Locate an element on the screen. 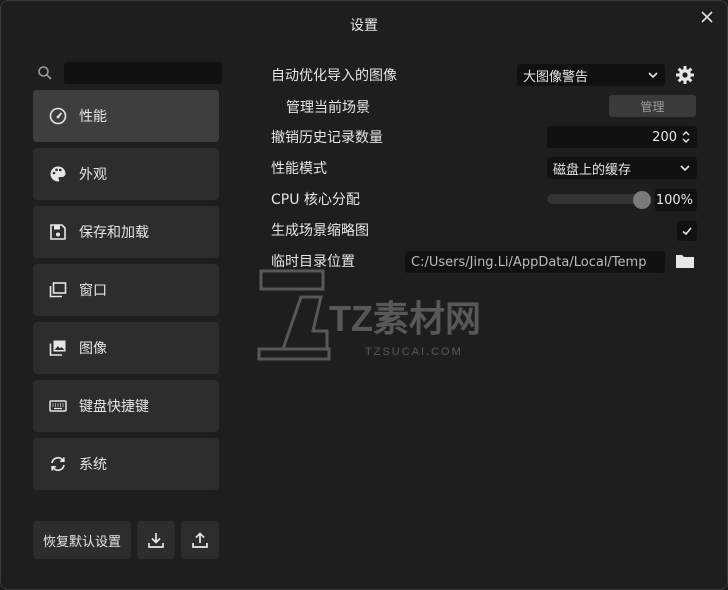  refresh-icon is located at coordinates (58, 464).